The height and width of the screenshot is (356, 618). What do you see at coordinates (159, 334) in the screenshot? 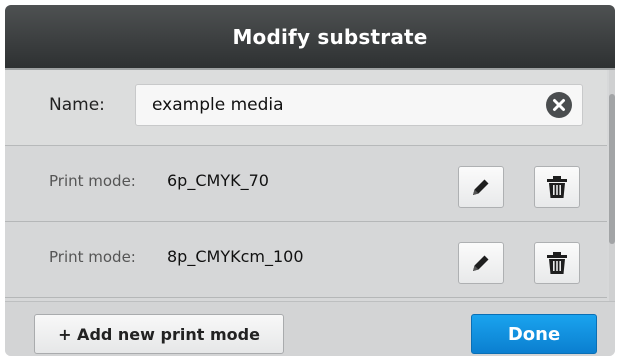
I see `add-print-mode-button: + Add new print mode` at bounding box center [159, 334].